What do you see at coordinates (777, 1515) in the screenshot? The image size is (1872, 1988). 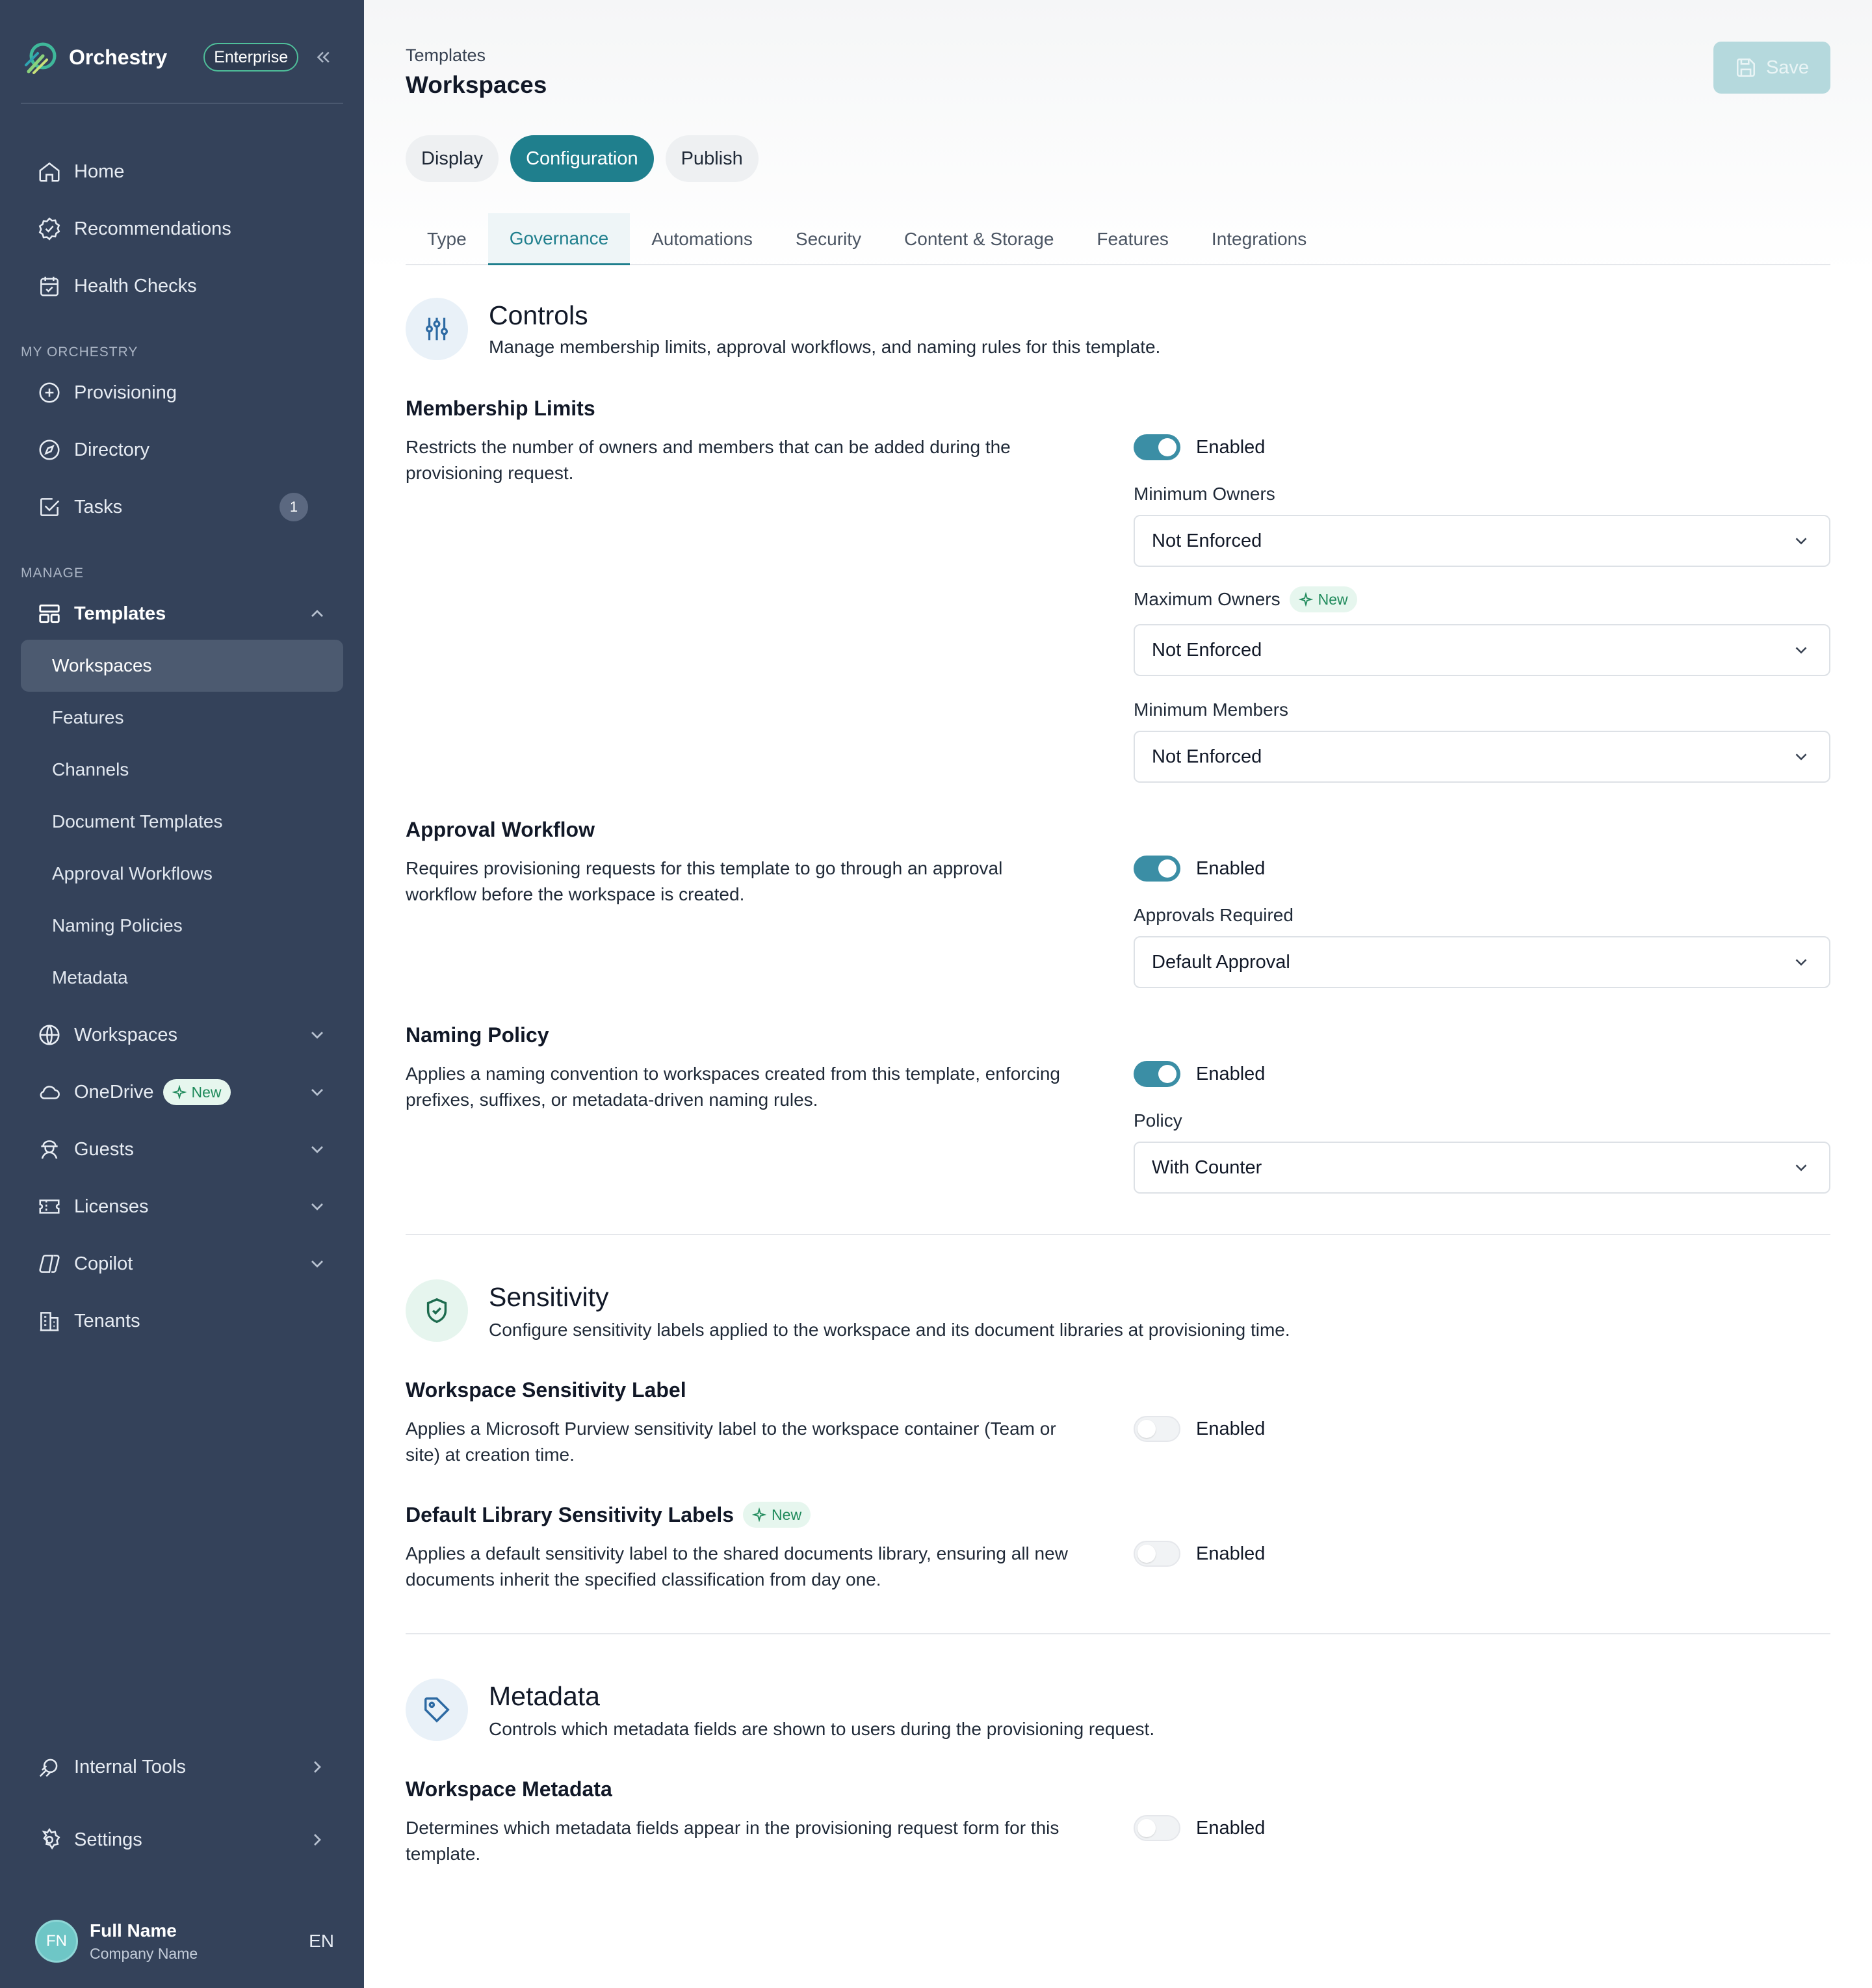 I see `new-badge: New` at bounding box center [777, 1515].